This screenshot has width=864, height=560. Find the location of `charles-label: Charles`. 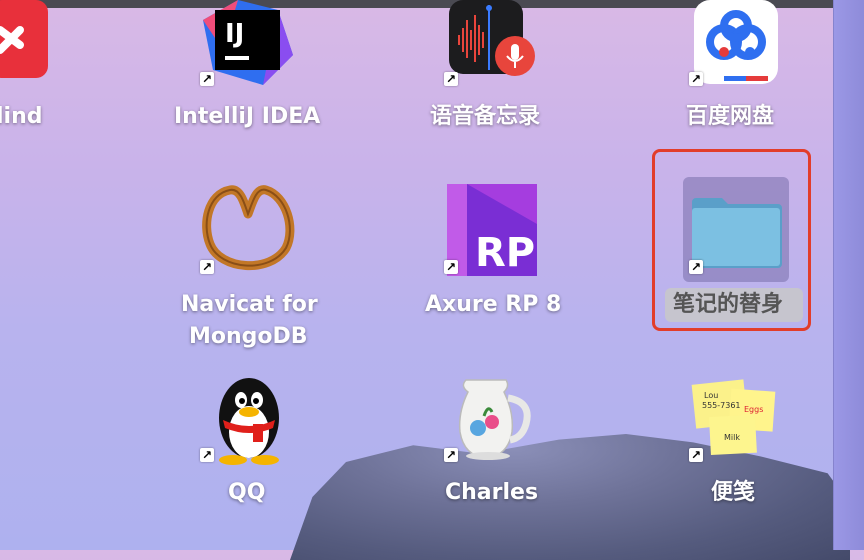

charles-label: Charles is located at coordinates (492, 492).